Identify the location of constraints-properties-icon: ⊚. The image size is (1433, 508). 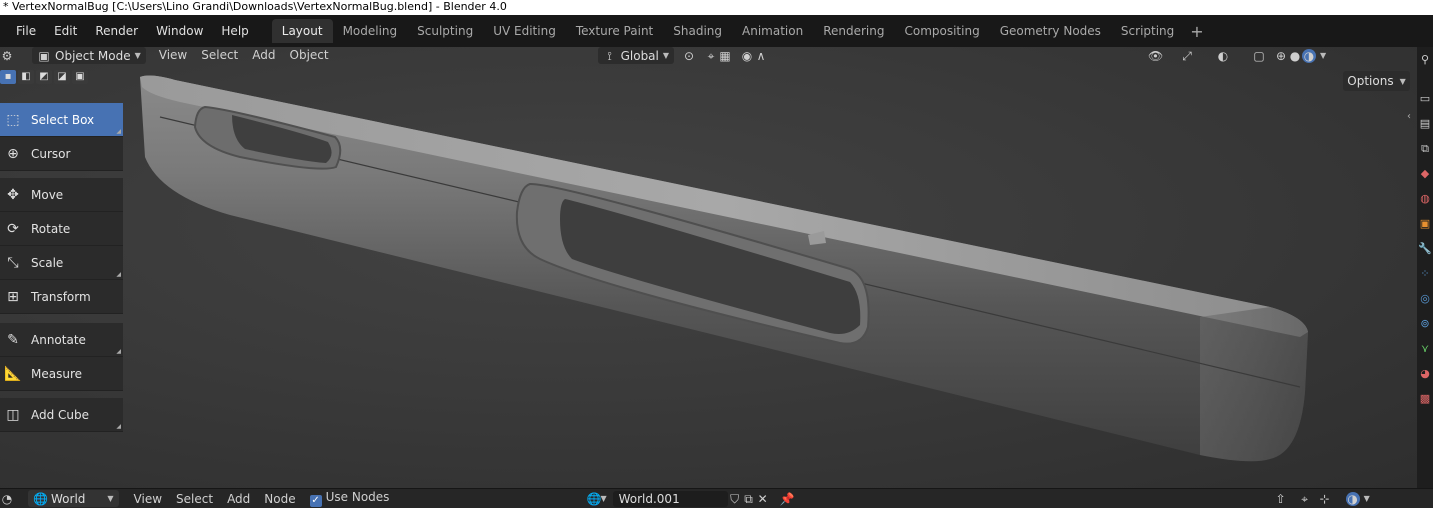
(1424, 324).